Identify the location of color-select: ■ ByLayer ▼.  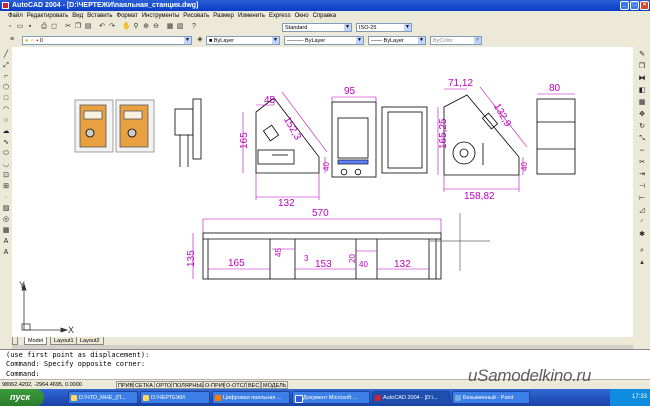
(243, 40).